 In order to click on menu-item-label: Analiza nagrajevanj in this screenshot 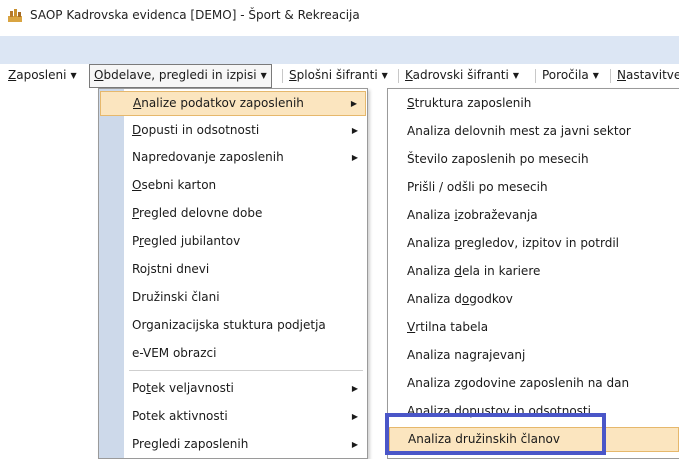, I will do `click(466, 355)`.